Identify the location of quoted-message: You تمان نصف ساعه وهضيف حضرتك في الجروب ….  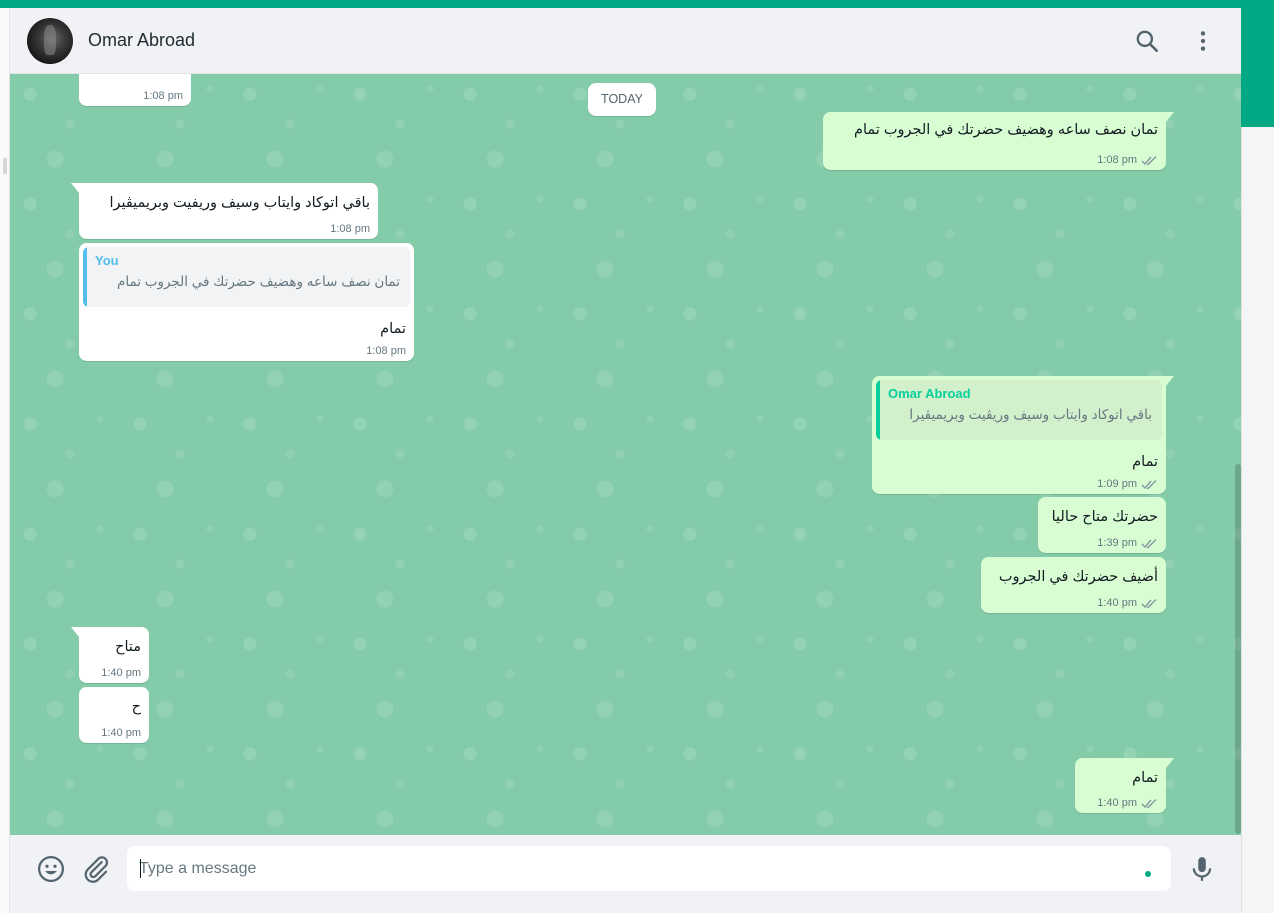
(246, 277).